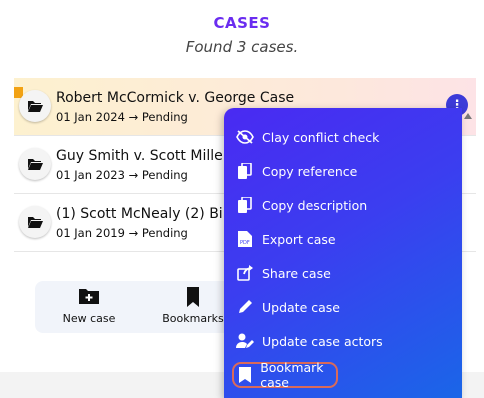 Image resolution: width=484 pixels, height=398 pixels. I want to click on menu-item-copy-description: Copy description, so click(341, 205).